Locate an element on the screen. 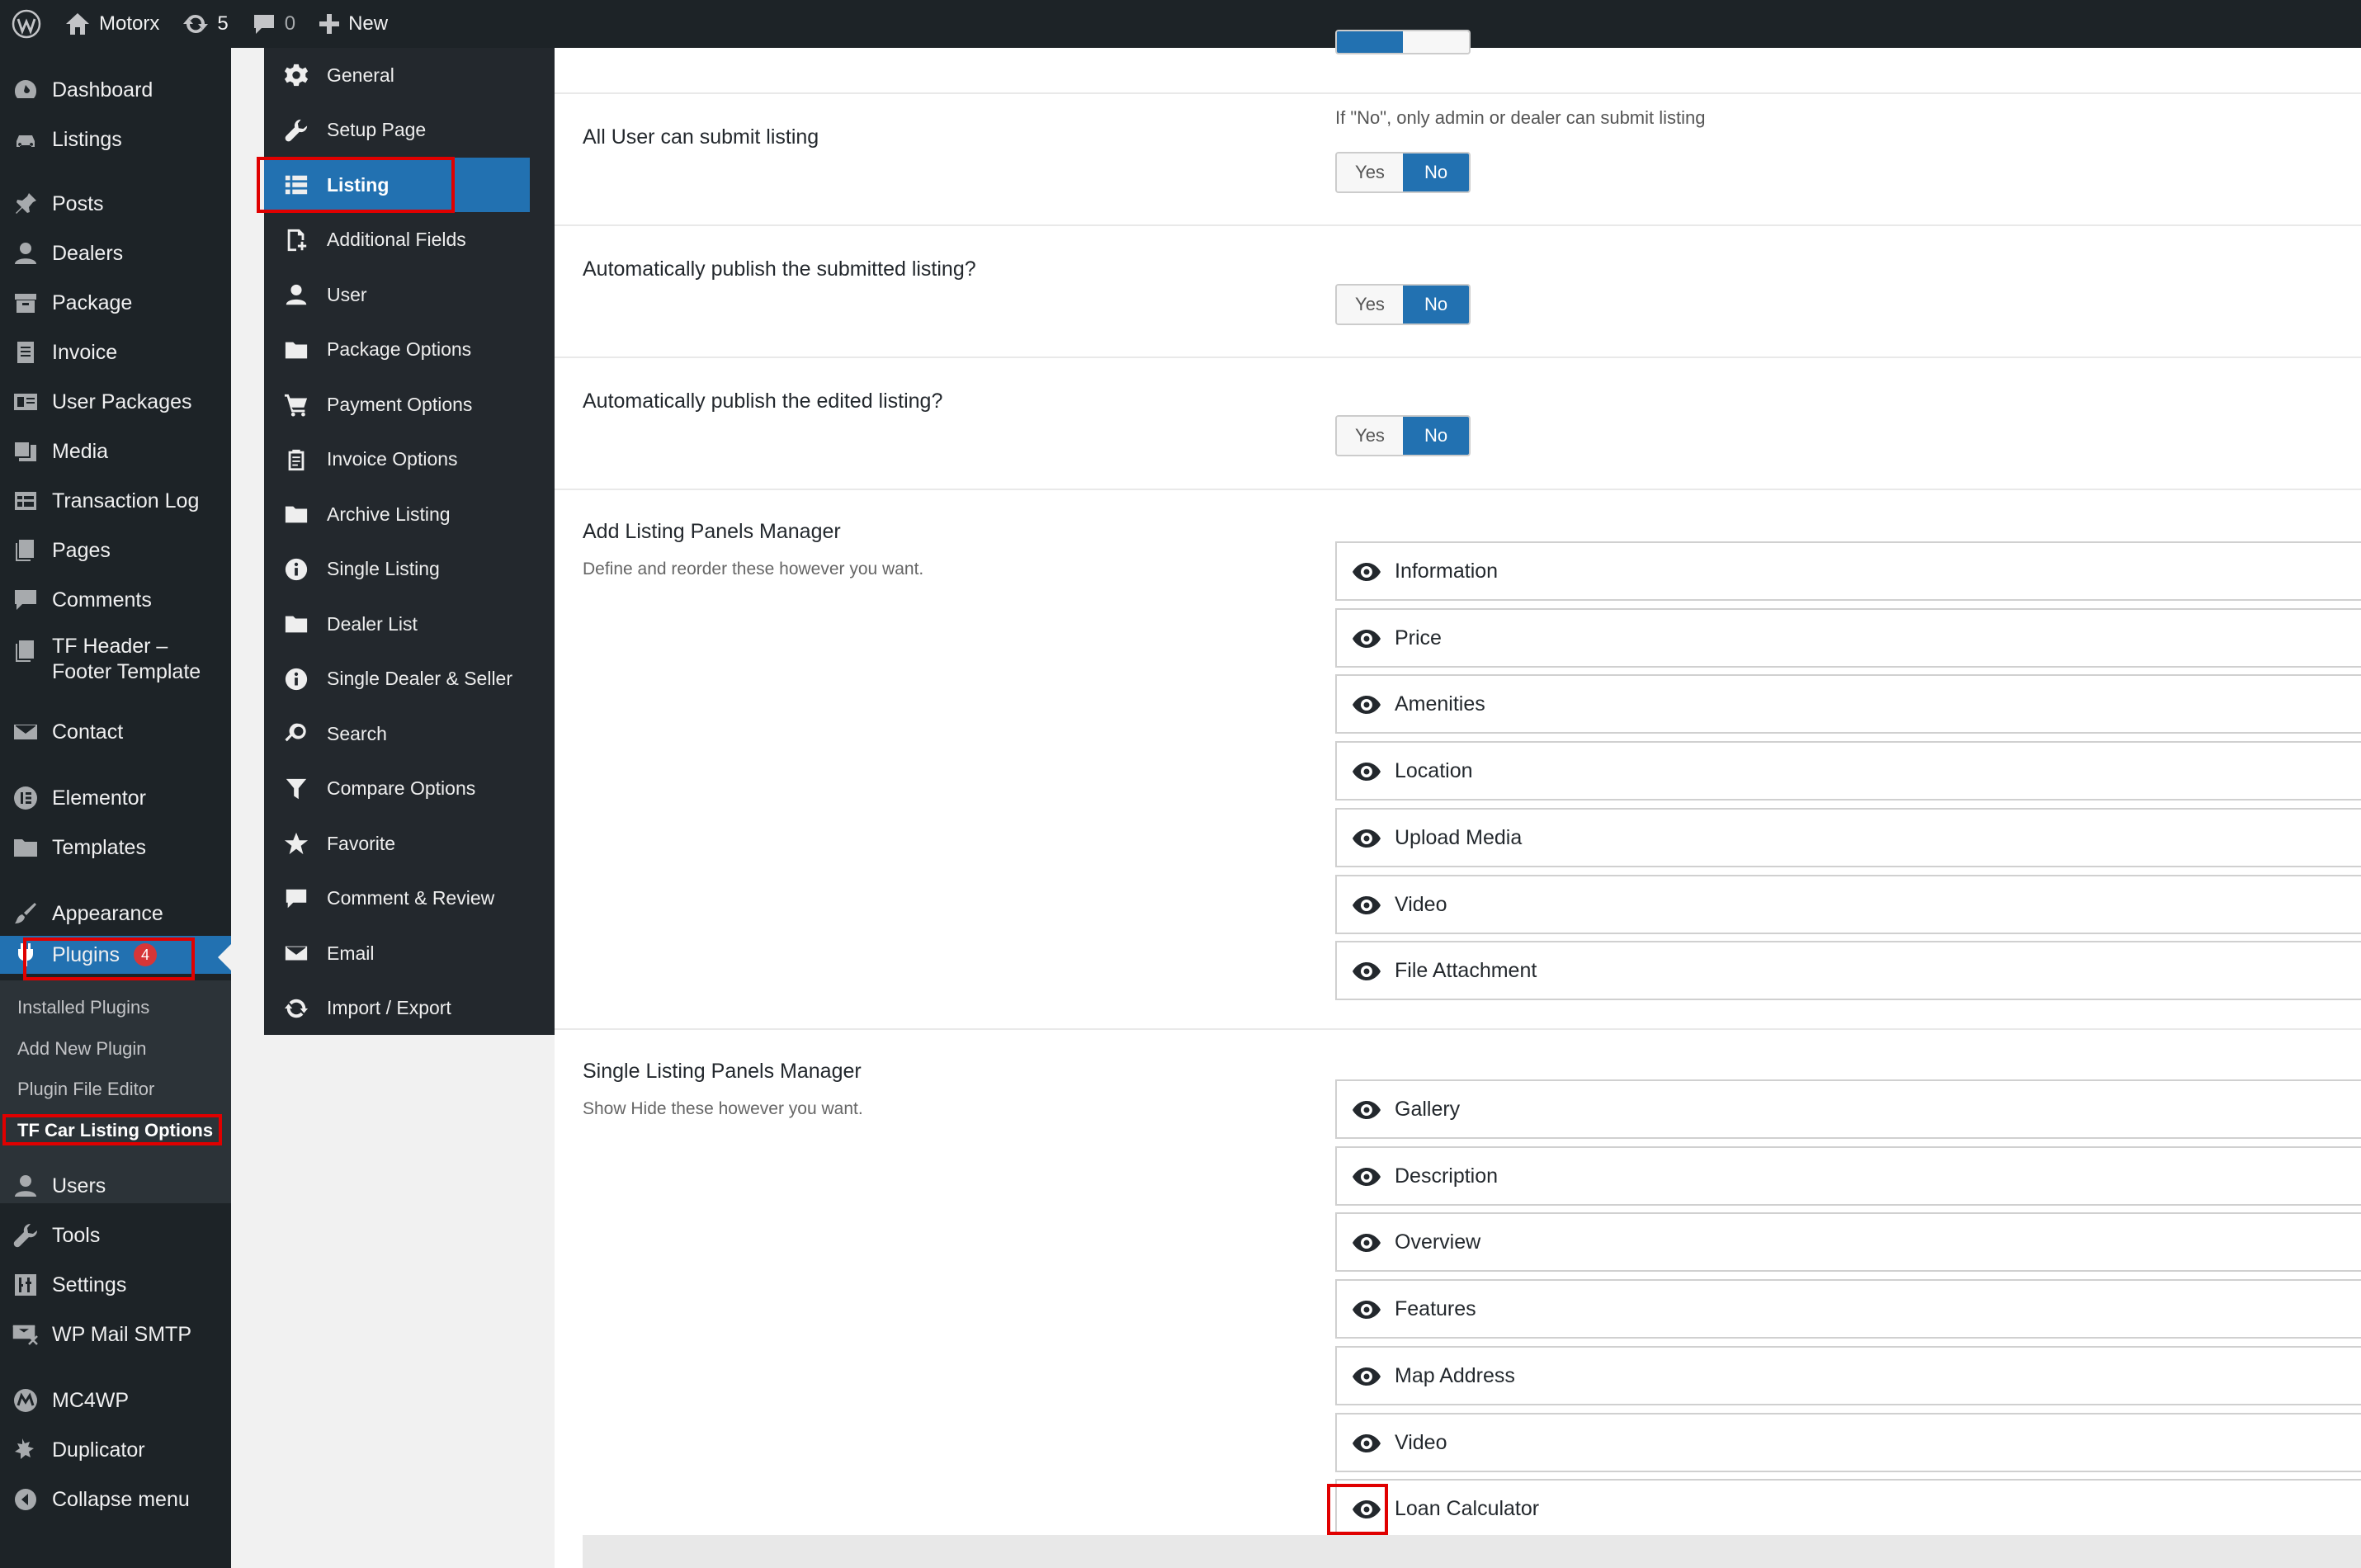 Image resolution: width=2361 pixels, height=1568 pixels. all-user-submit-toggle: Yes No is located at coordinates (1403, 172).